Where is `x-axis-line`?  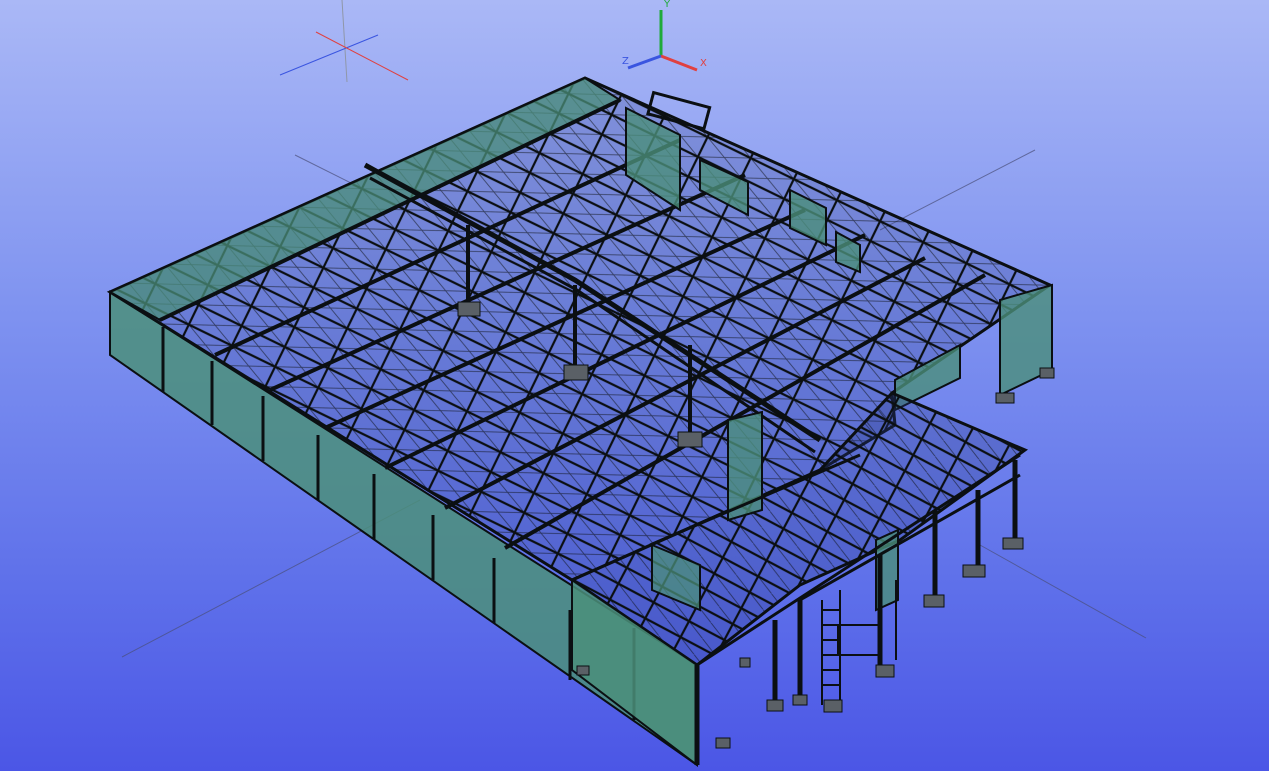 x-axis-line is located at coordinates (679, 63).